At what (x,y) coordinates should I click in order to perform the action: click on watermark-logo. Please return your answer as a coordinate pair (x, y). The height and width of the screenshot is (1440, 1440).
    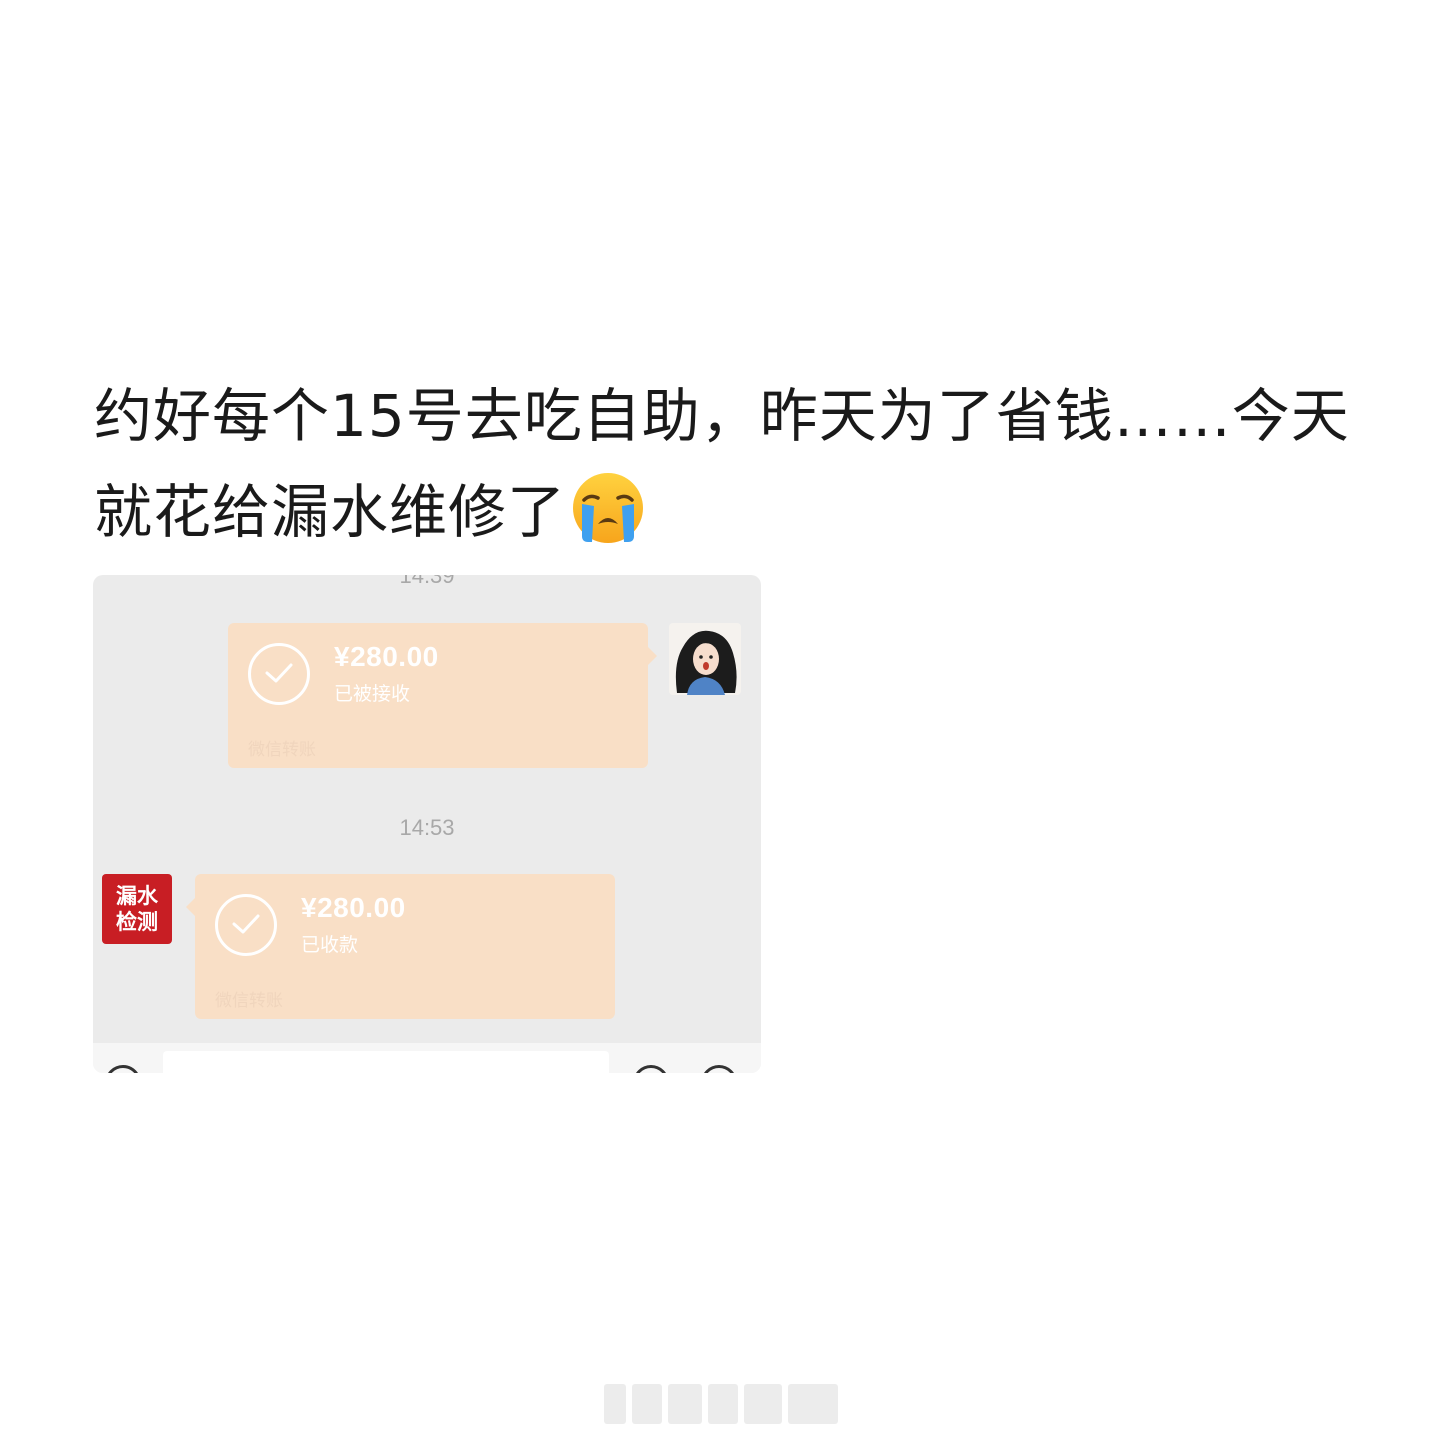
    Looking at the image, I should click on (721, 1404).